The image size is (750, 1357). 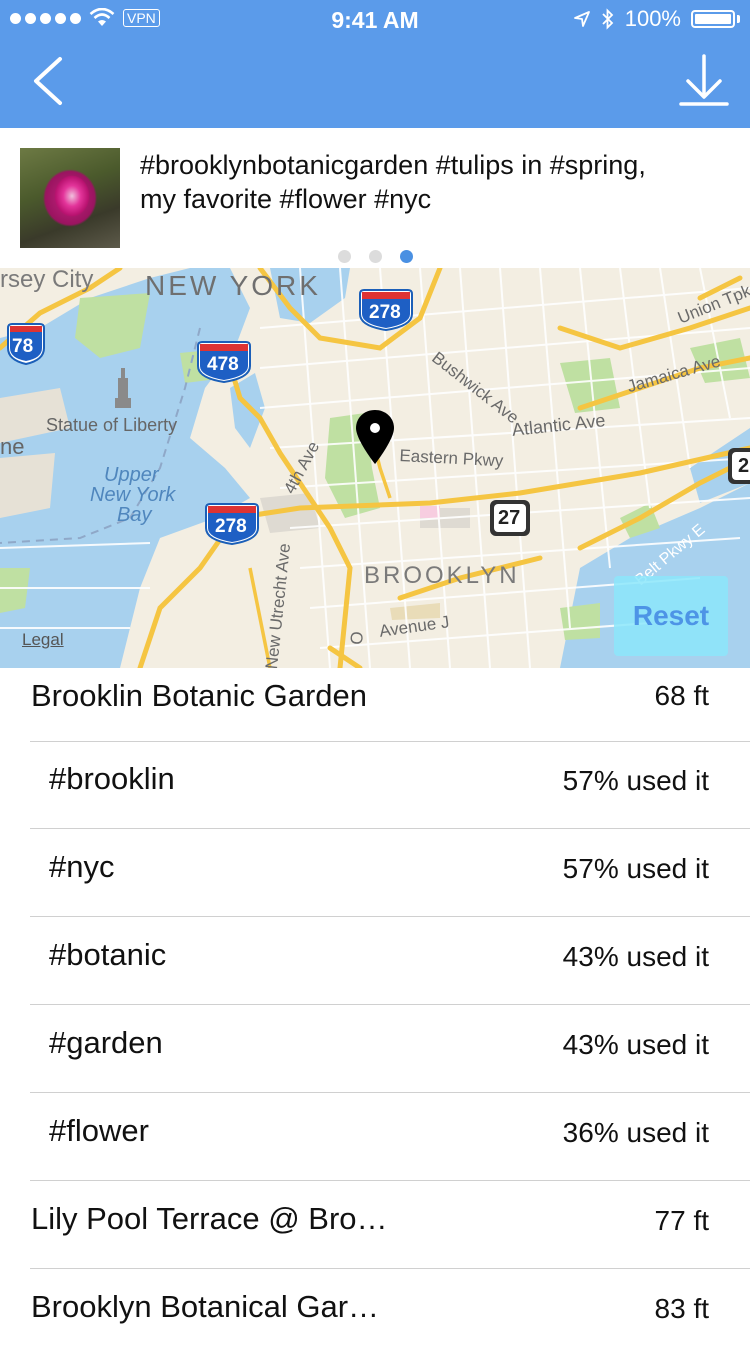 I want to click on tag-row: #nyc 57% used it, so click(x=375, y=873).